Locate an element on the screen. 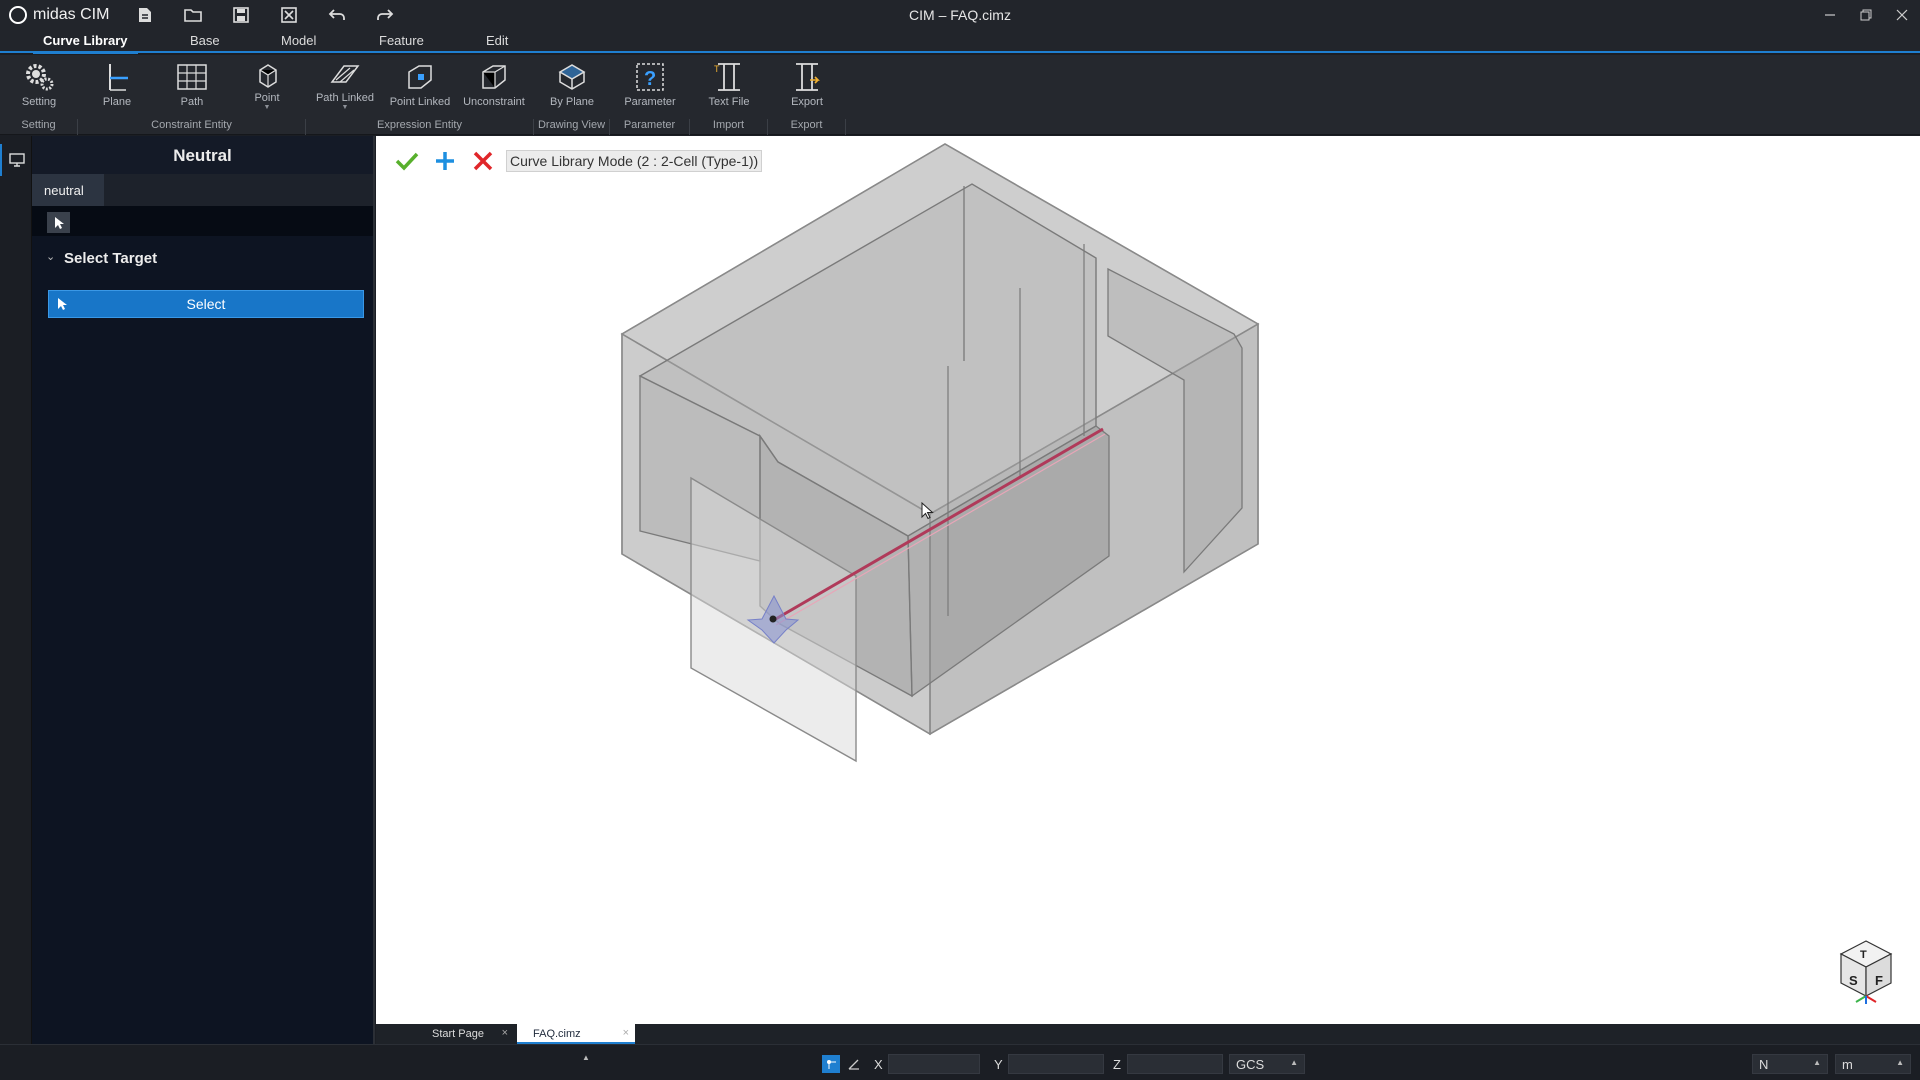 Image resolution: width=1920 pixels, height=1080 pixels. export-icon is located at coordinates (808, 77).